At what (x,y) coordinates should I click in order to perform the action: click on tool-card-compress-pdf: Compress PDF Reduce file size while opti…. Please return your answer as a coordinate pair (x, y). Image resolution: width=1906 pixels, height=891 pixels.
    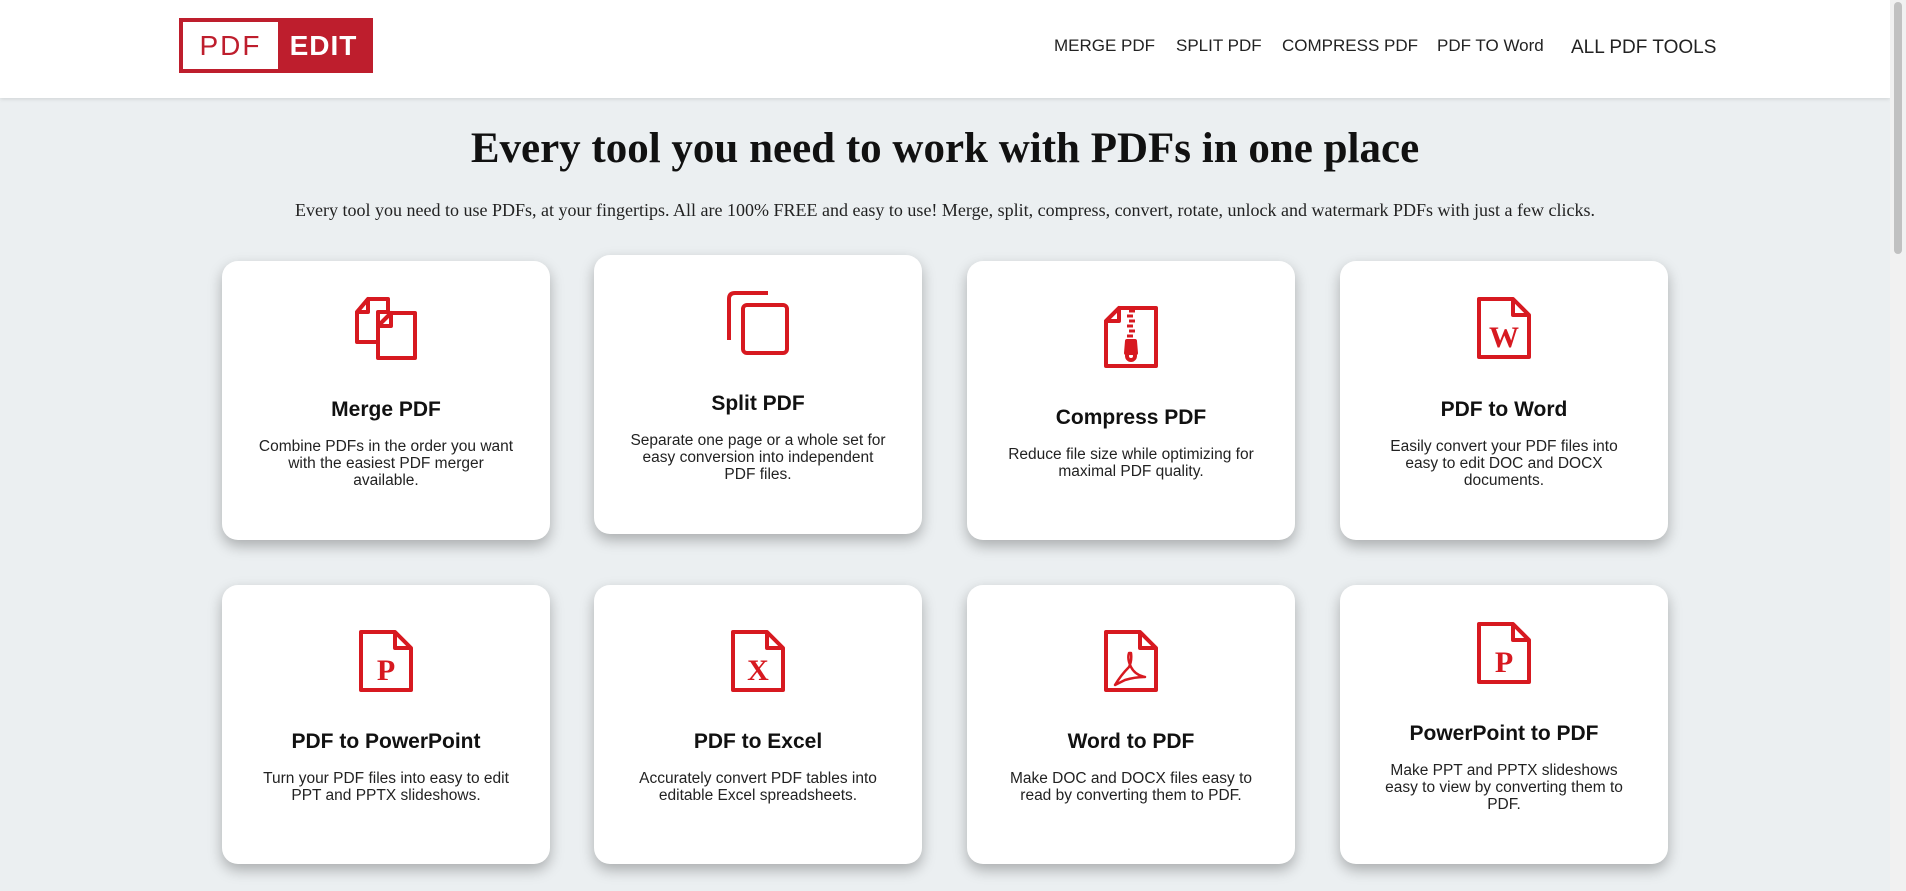
    Looking at the image, I should click on (1131, 400).